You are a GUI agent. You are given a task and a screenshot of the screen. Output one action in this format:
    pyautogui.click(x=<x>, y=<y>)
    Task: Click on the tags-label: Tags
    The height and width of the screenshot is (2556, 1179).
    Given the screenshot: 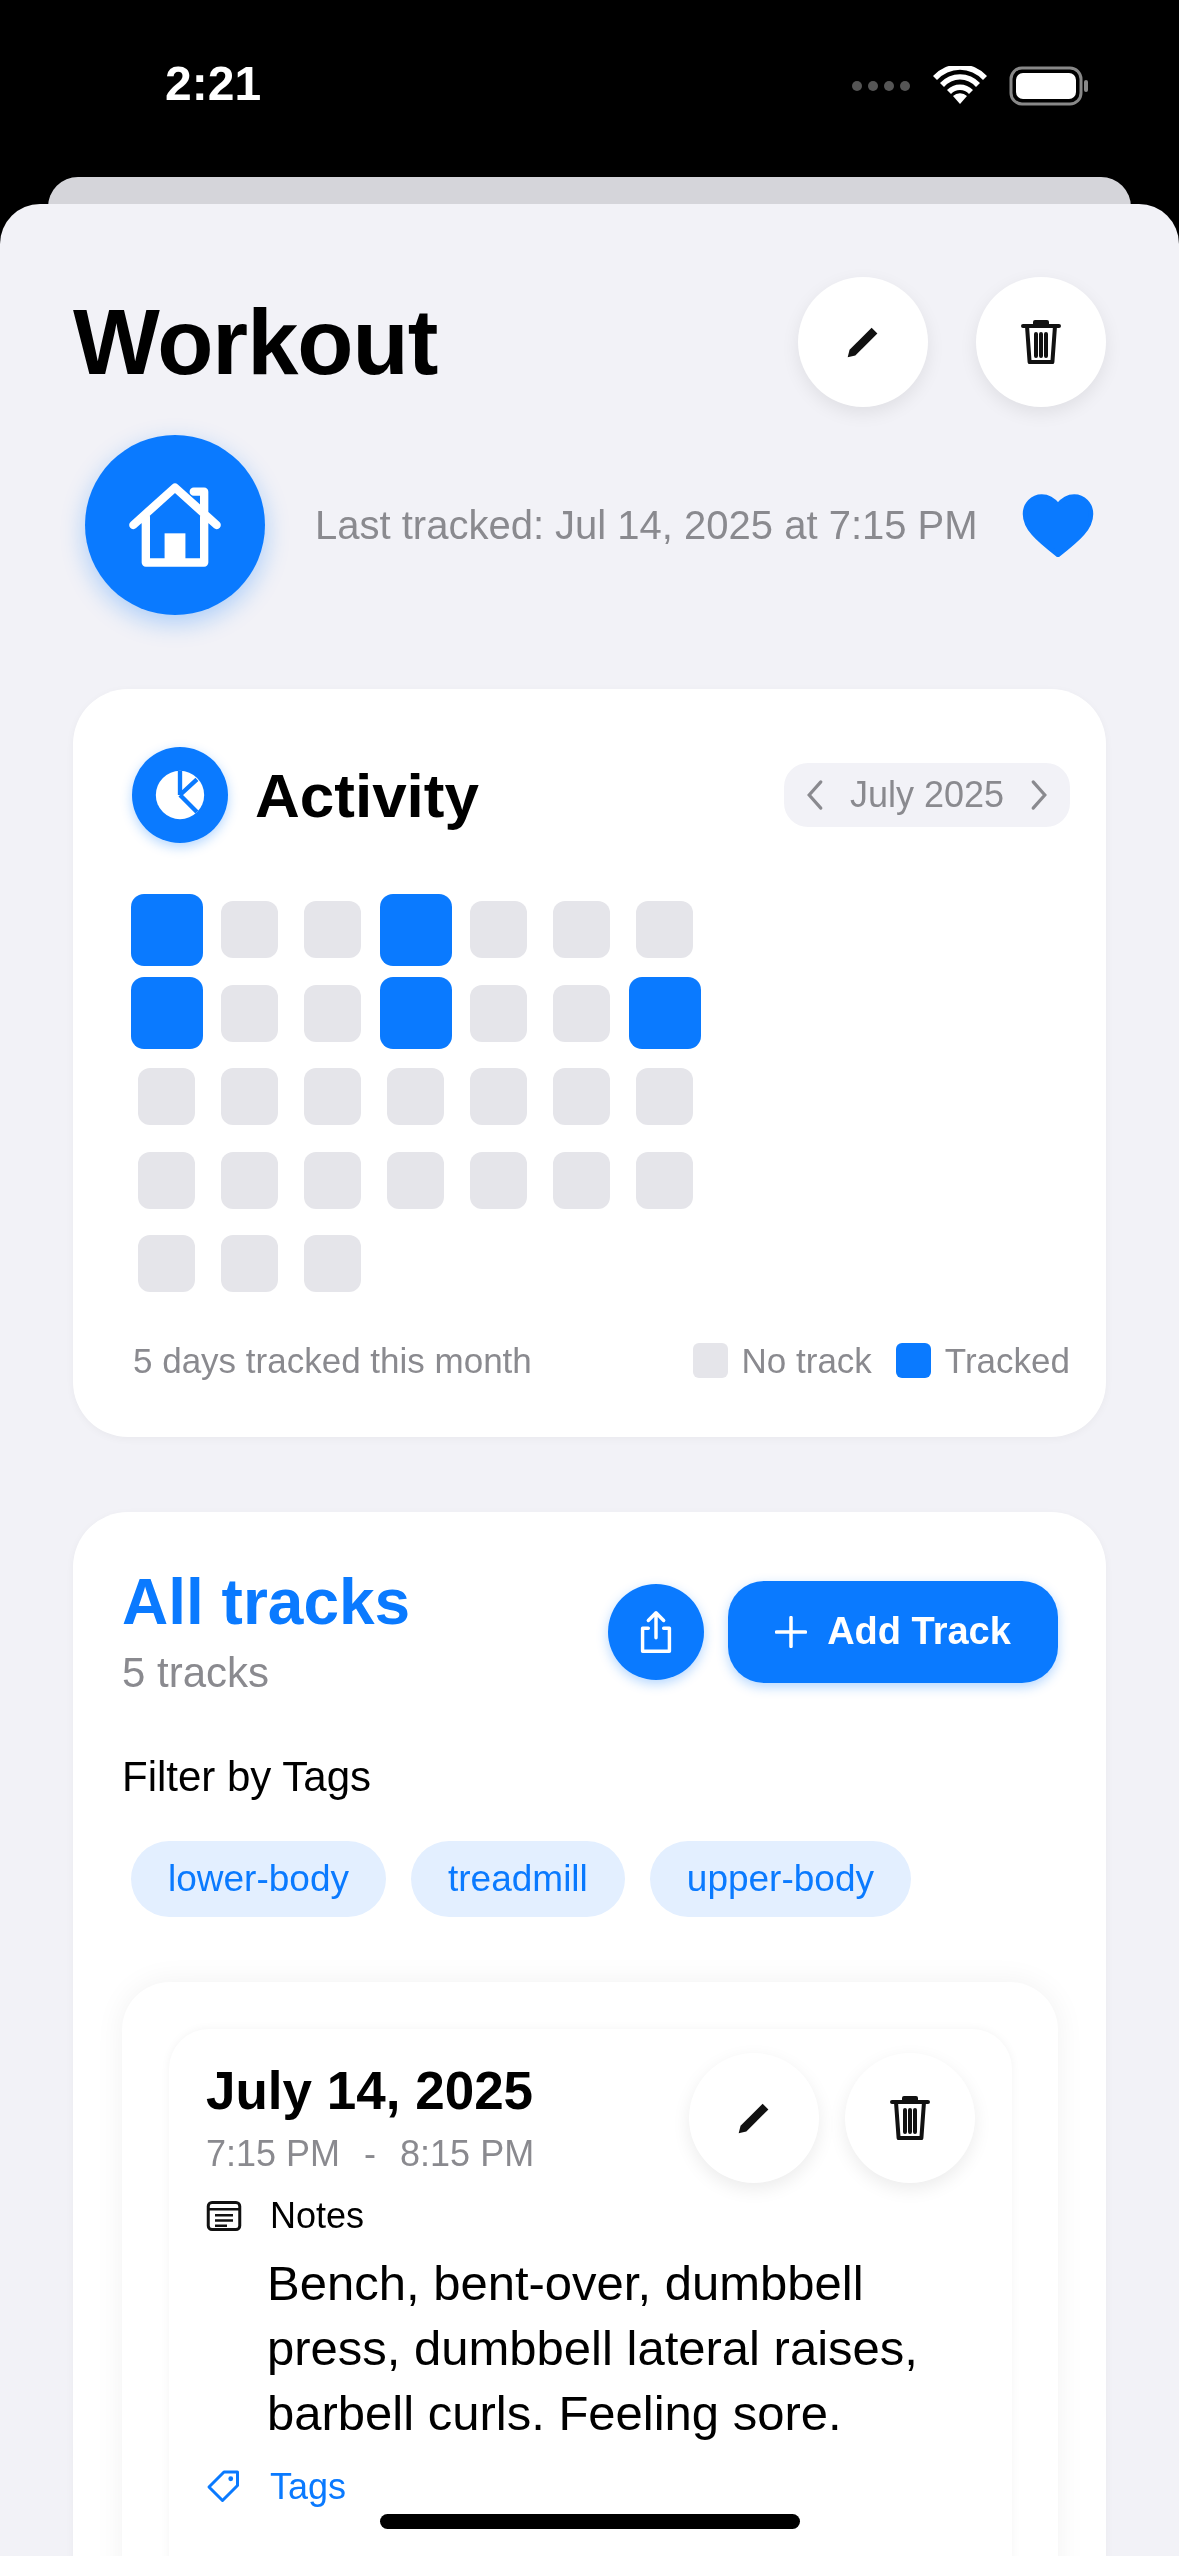 What is the action you would take?
    pyautogui.click(x=308, y=2486)
    